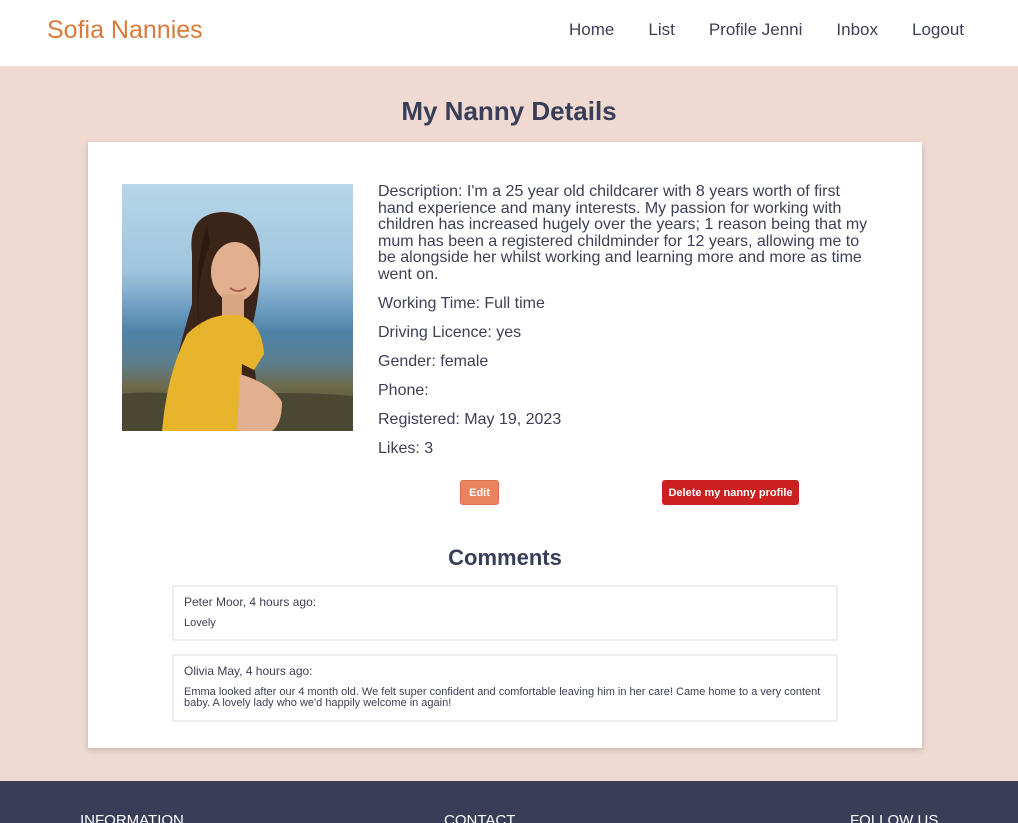  I want to click on working-time: Working Time: Full time, so click(461, 303).